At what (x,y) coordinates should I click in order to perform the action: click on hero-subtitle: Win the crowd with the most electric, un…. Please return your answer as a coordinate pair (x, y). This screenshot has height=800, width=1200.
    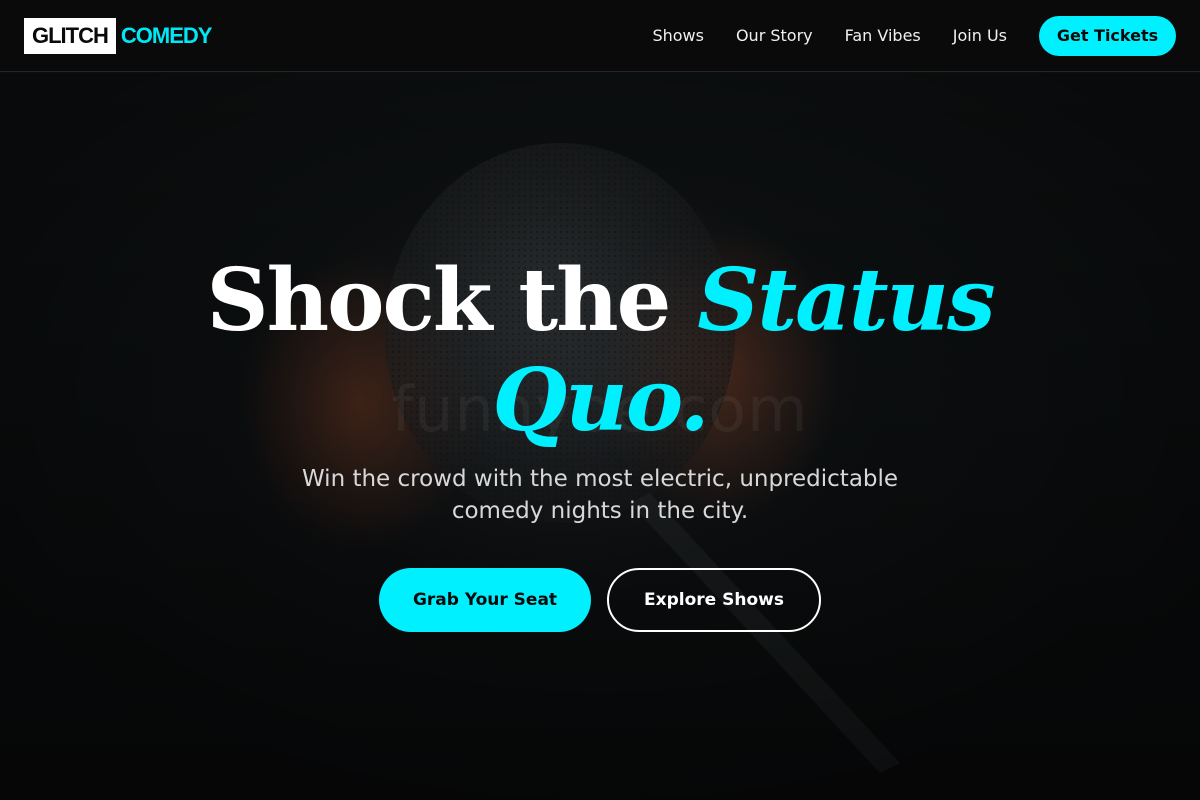
    Looking at the image, I should click on (600, 495).